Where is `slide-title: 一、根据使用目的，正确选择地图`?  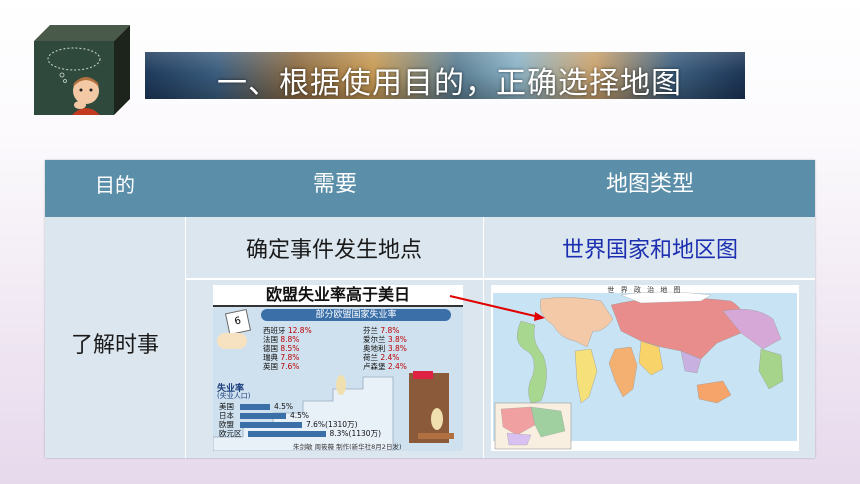 slide-title: 一、根据使用目的，正确选择地图 is located at coordinates (449, 82).